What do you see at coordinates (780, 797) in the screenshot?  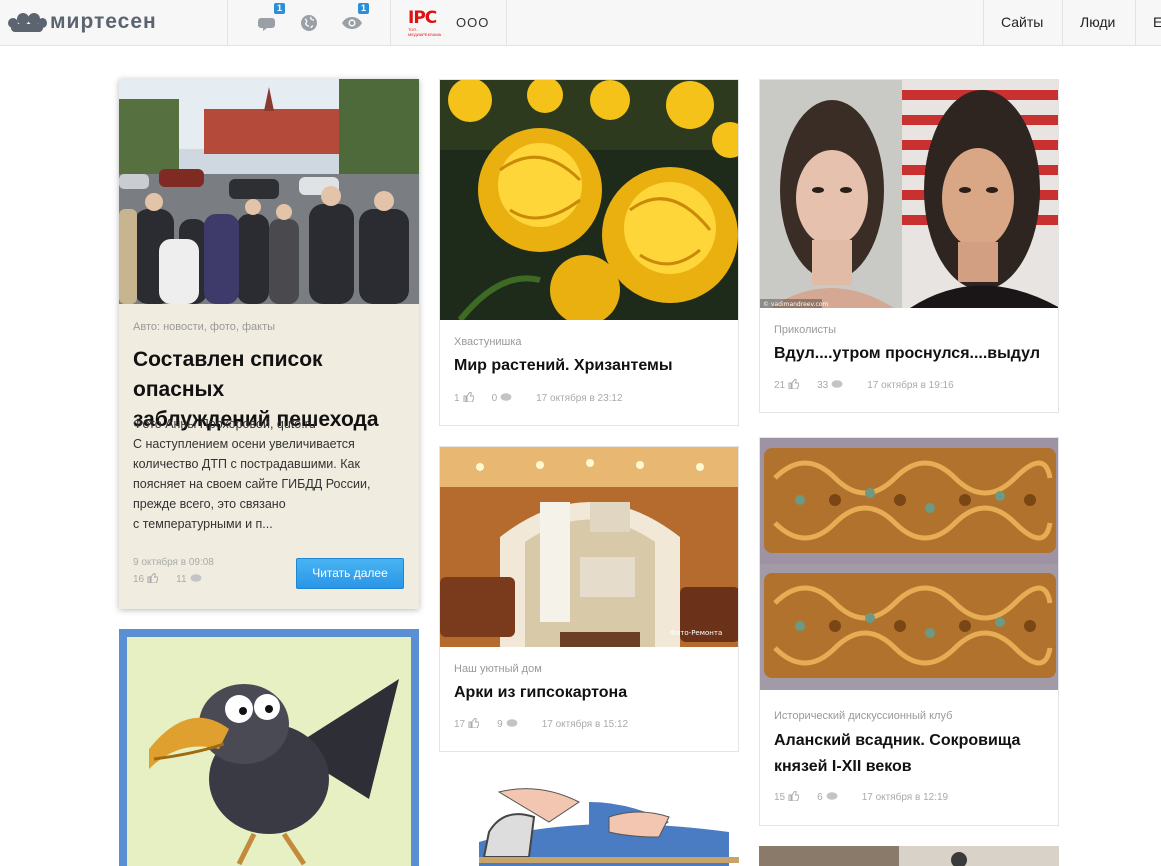 I see `likes-count: 15` at bounding box center [780, 797].